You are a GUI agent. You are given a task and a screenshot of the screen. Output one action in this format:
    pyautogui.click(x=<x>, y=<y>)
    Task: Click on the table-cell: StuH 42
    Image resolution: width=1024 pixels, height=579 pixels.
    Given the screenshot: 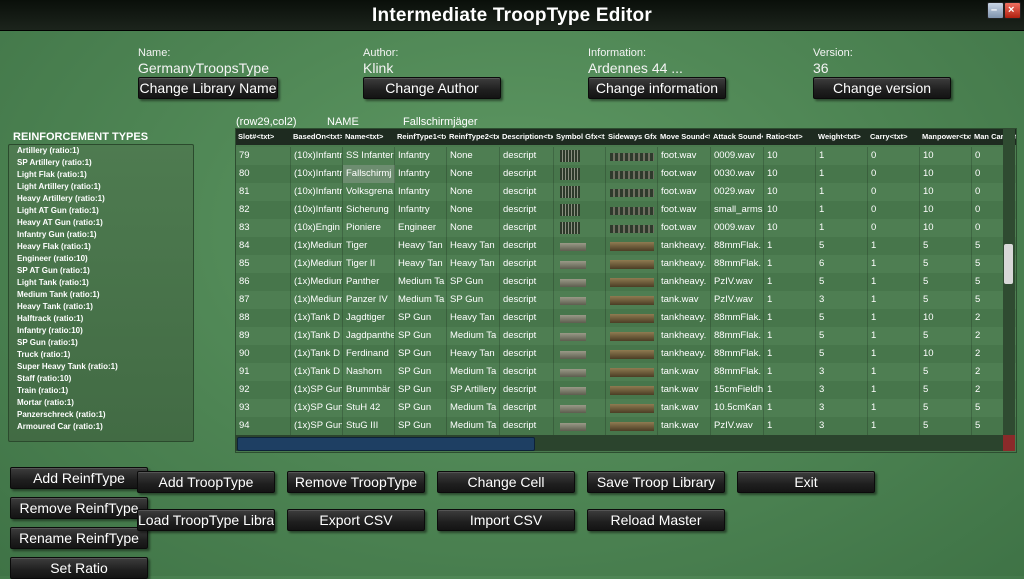 What is the action you would take?
    pyautogui.click(x=369, y=408)
    